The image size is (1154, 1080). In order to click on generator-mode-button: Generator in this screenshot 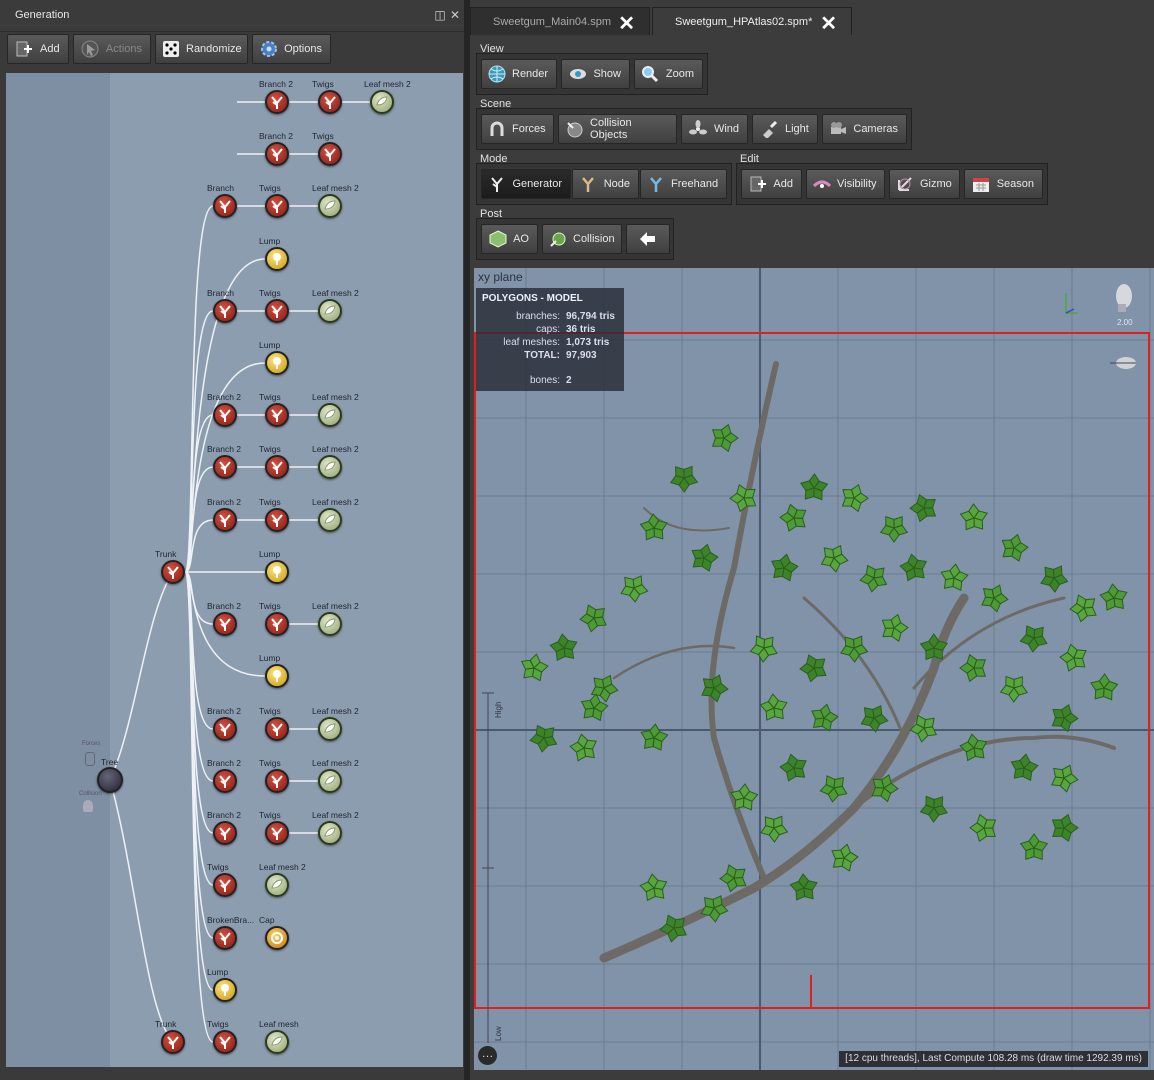, I will do `click(526, 184)`.